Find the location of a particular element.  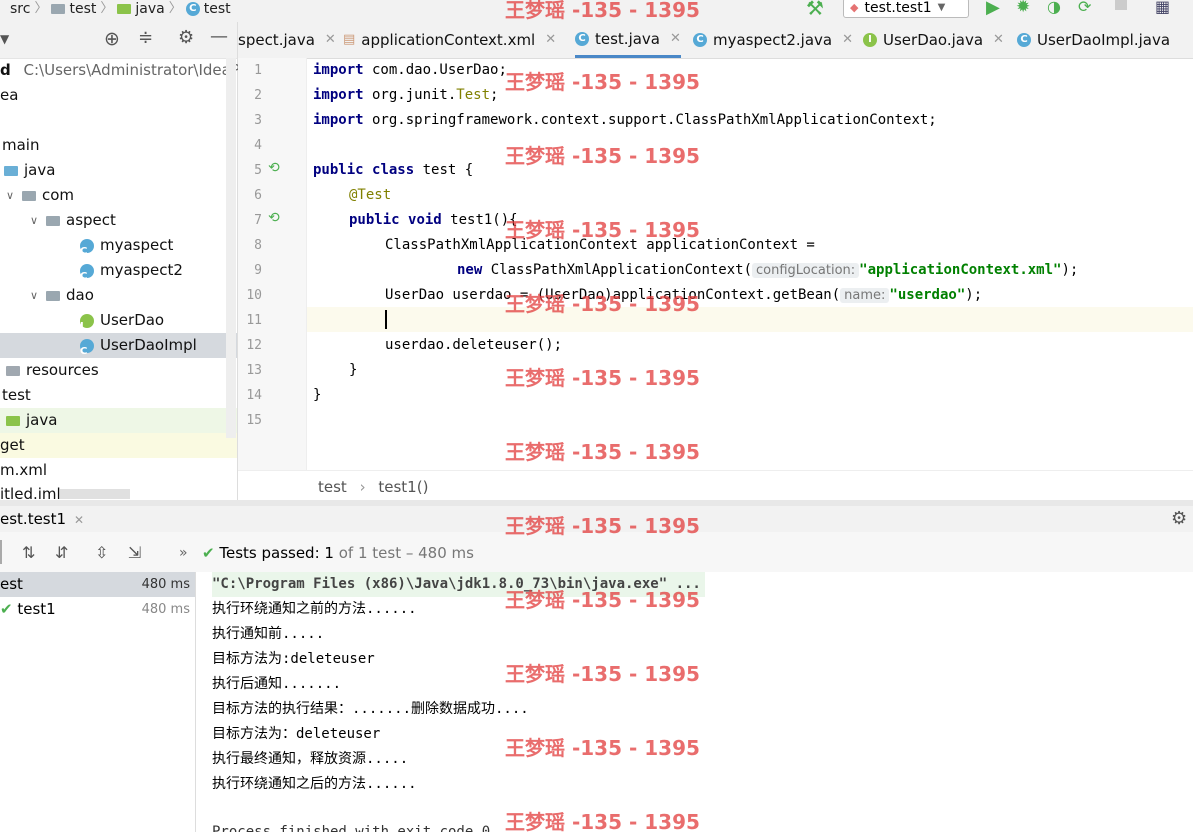

line-number: 5 is located at coordinates (258, 170).